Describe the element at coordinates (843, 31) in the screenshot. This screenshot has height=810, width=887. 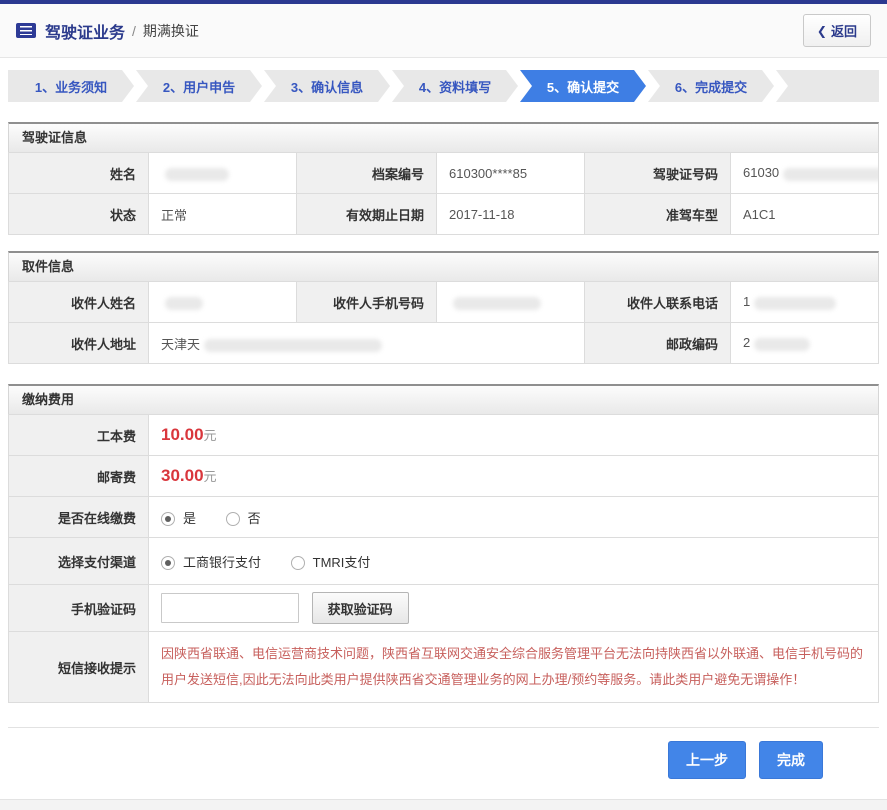
I see `back-button-label: 返回` at that location.